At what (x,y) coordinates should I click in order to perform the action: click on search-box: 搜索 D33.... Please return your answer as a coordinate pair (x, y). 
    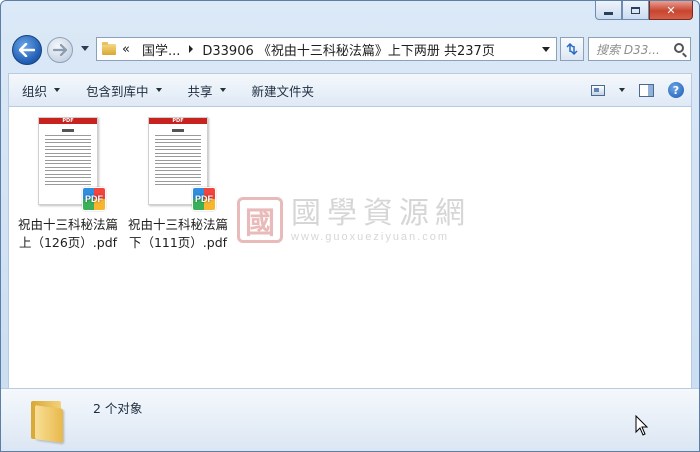
    Looking at the image, I should click on (639, 49).